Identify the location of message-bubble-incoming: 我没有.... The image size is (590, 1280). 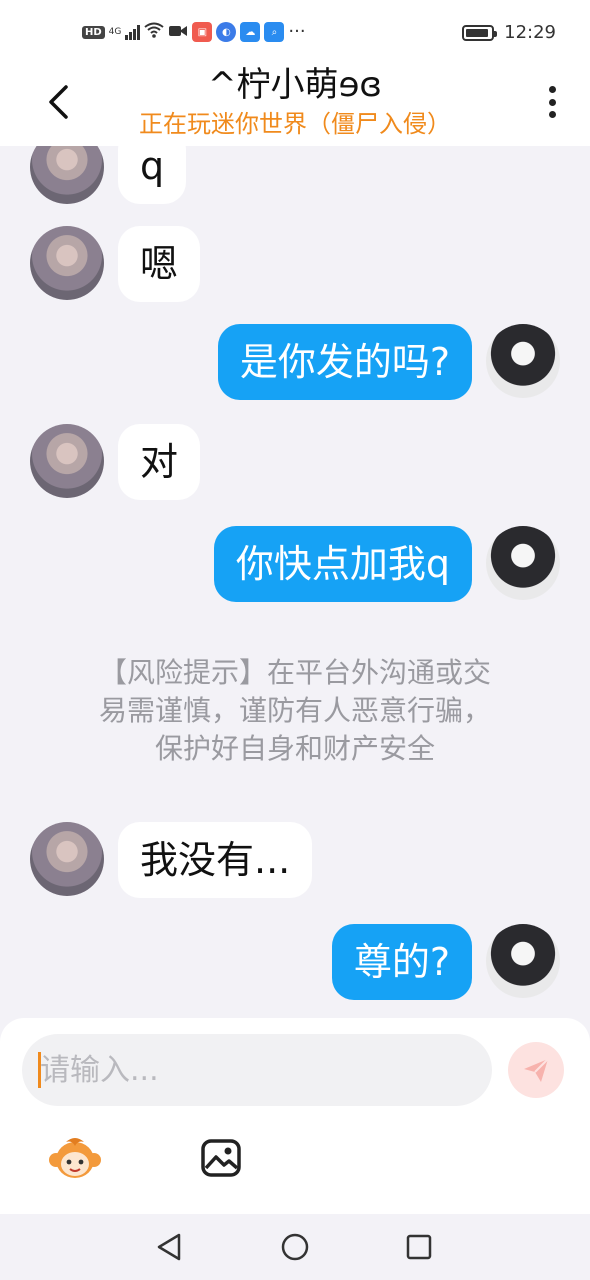
(215, 860).